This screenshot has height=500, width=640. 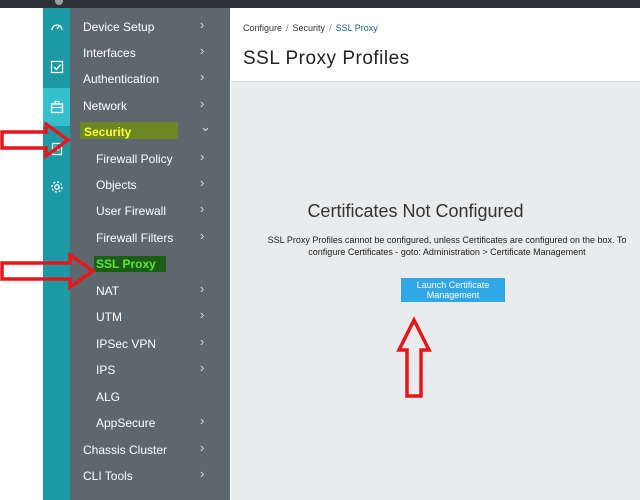 I want to click on sidebar-item-label: NAT, so click(x=108, y=291).